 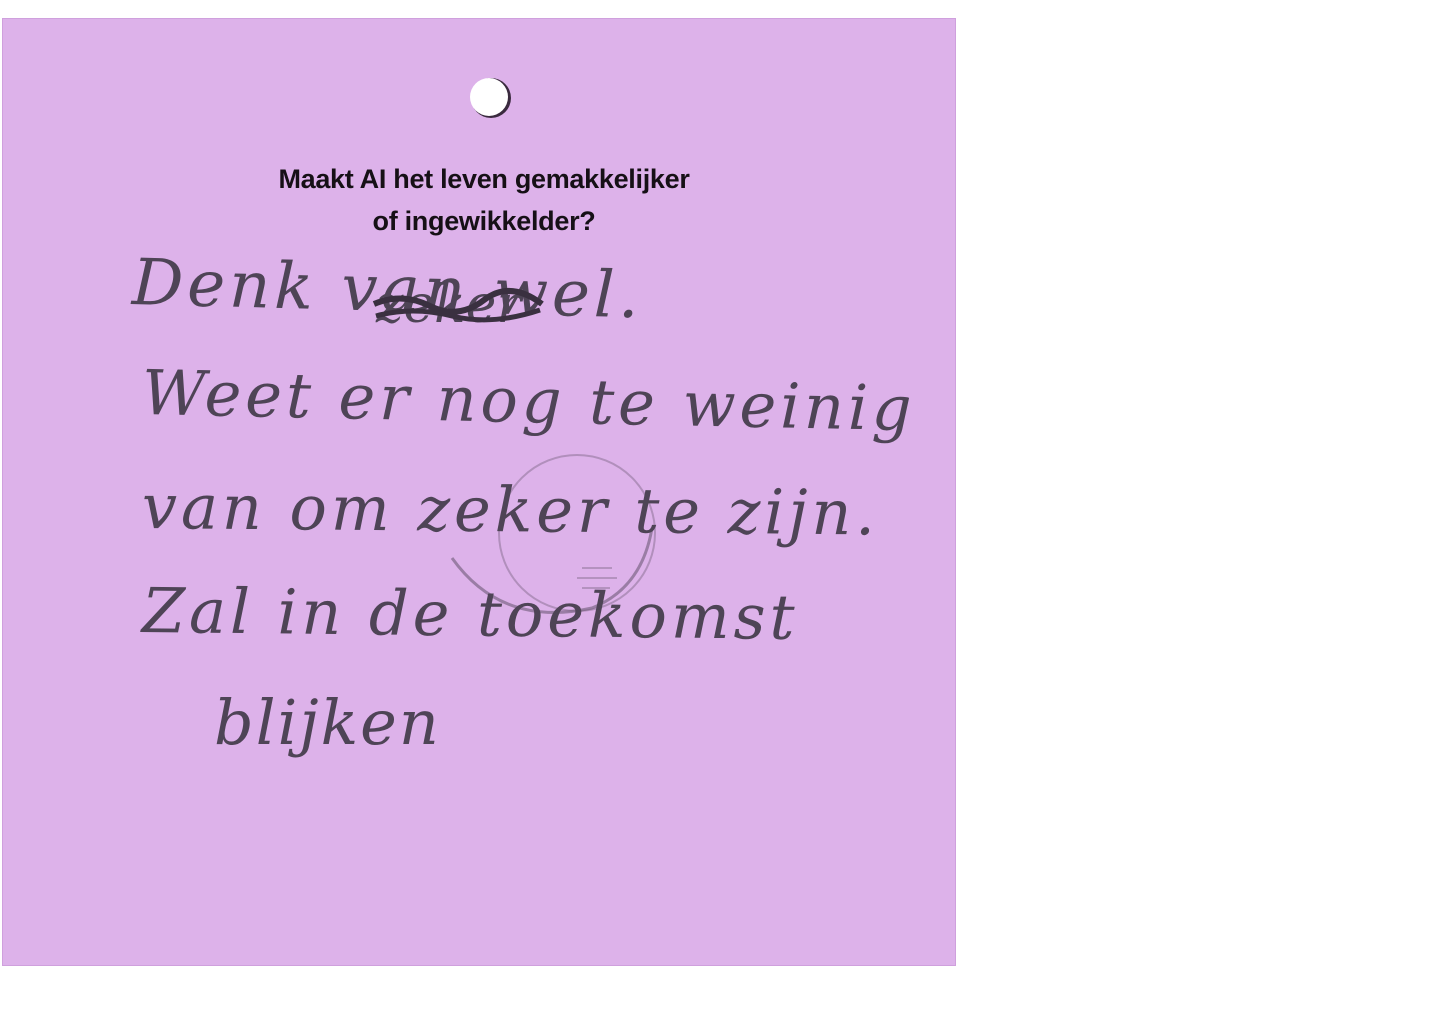 I want to click on answer-line: Weet er nog te weinig, so click(x=529, y=401).